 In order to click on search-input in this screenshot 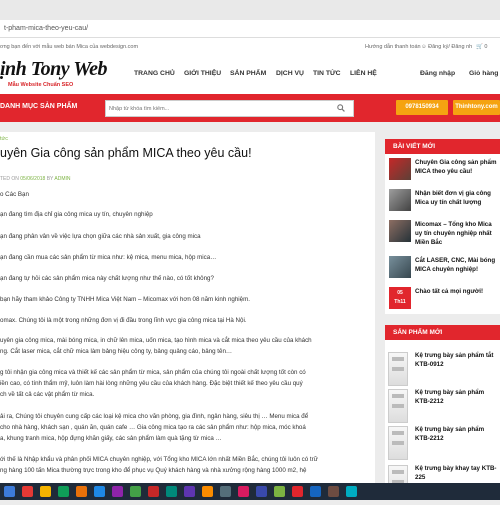, I will do `click(224, 108)`.